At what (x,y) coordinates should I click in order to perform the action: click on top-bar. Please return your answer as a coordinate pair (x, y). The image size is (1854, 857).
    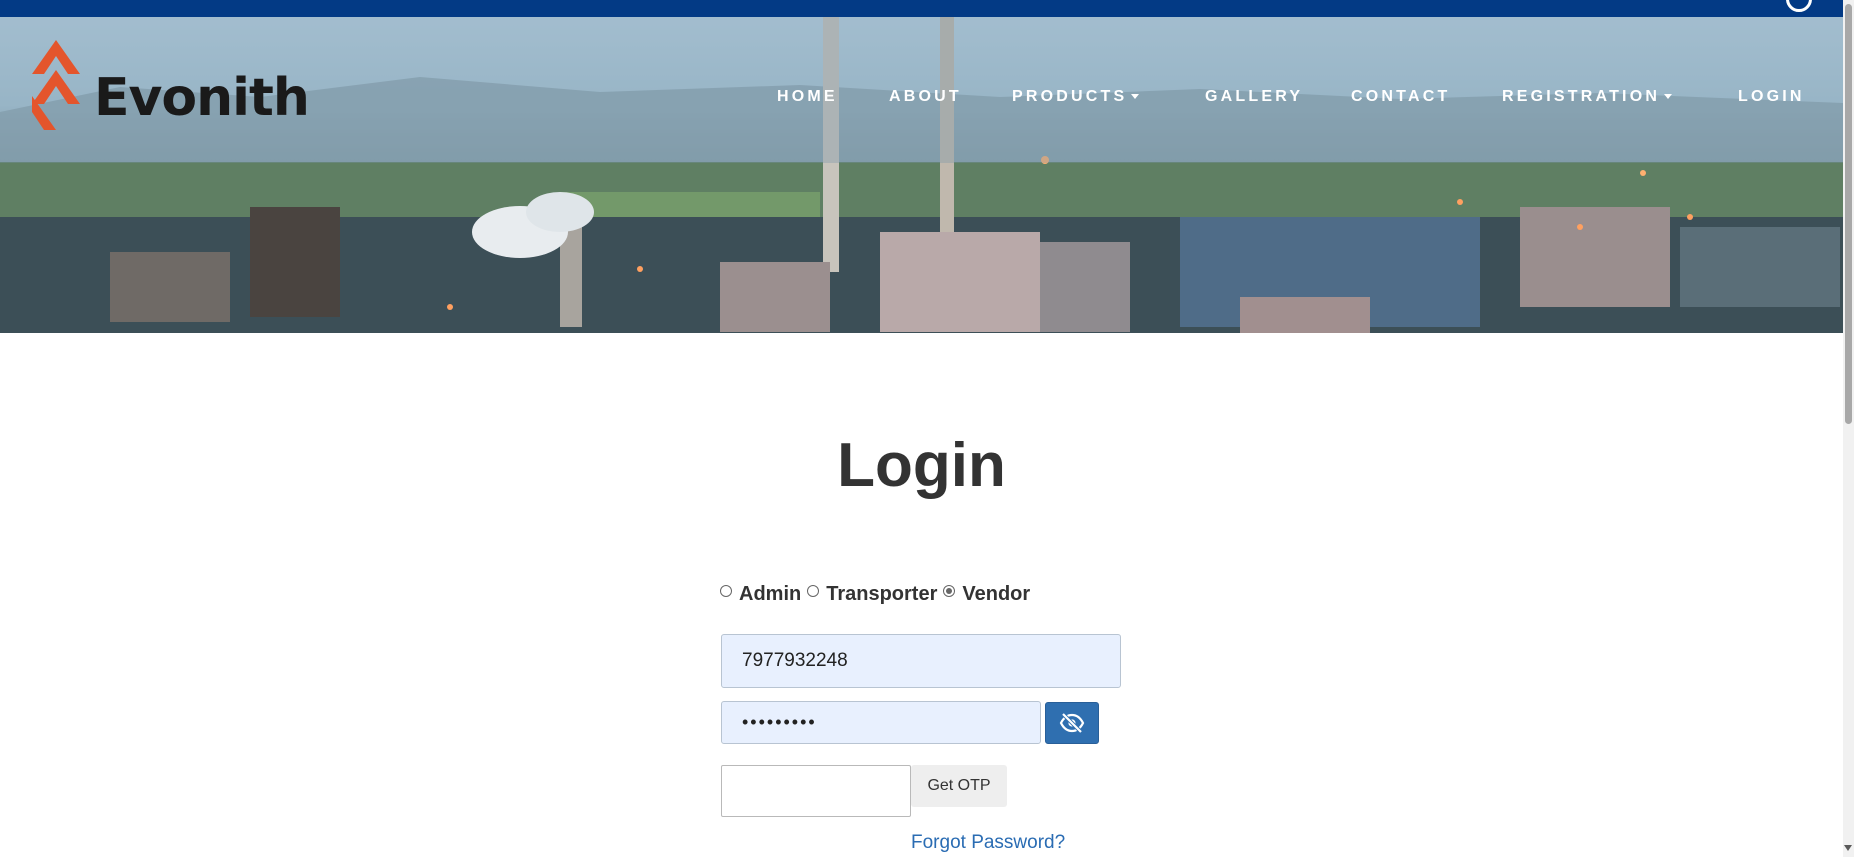
    Looking at the image, I should click on (927, 8).